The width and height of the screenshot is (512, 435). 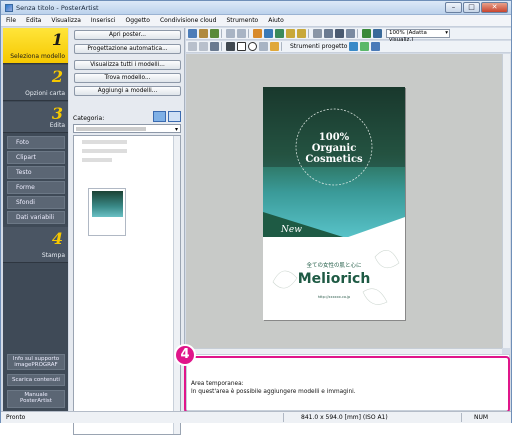 What do you see at coordinates (35, 245) in the screenshot?
I see `step-stampa: 4 Stampa` at bounding box center [35, 245].